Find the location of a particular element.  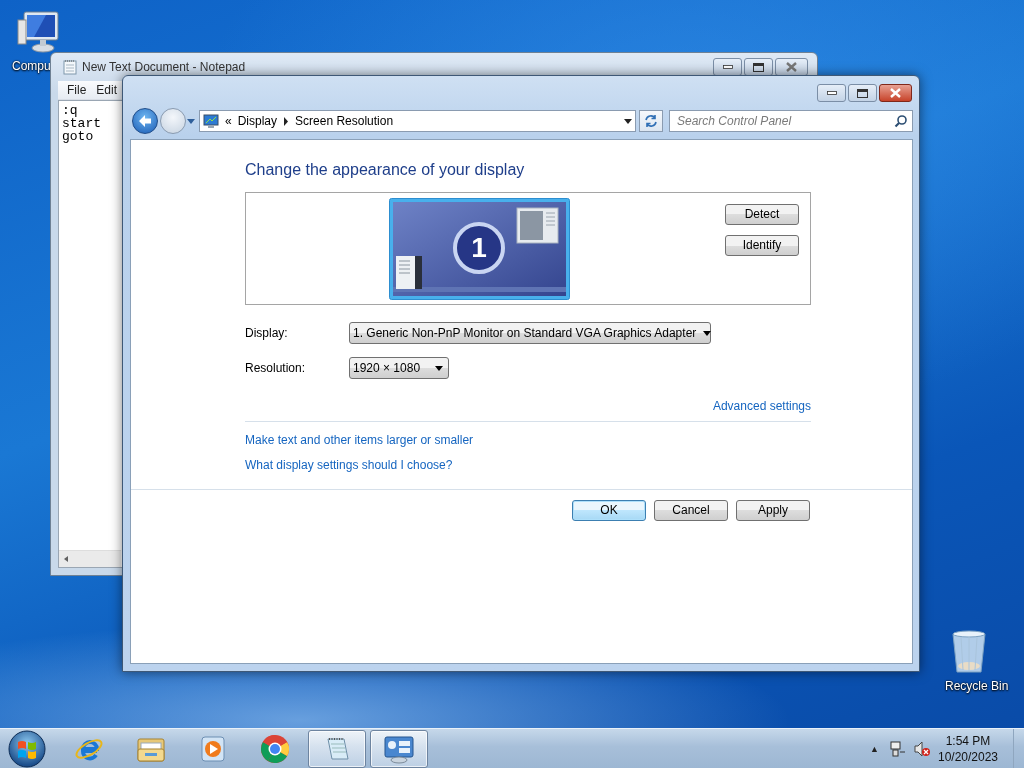

menu-item: File is located at coordinates (77, 90).